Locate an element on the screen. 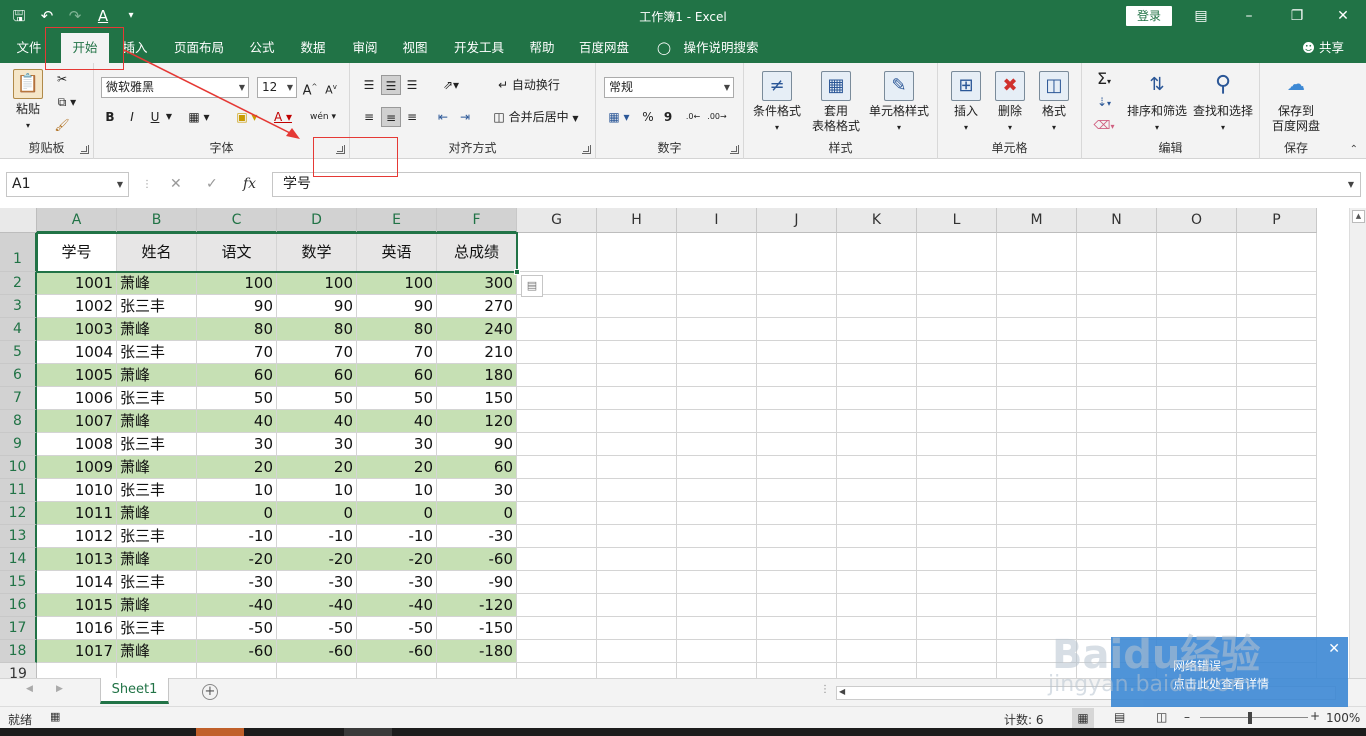  borders-icon: ▦ ▾ is located at coordinates (199, 117).